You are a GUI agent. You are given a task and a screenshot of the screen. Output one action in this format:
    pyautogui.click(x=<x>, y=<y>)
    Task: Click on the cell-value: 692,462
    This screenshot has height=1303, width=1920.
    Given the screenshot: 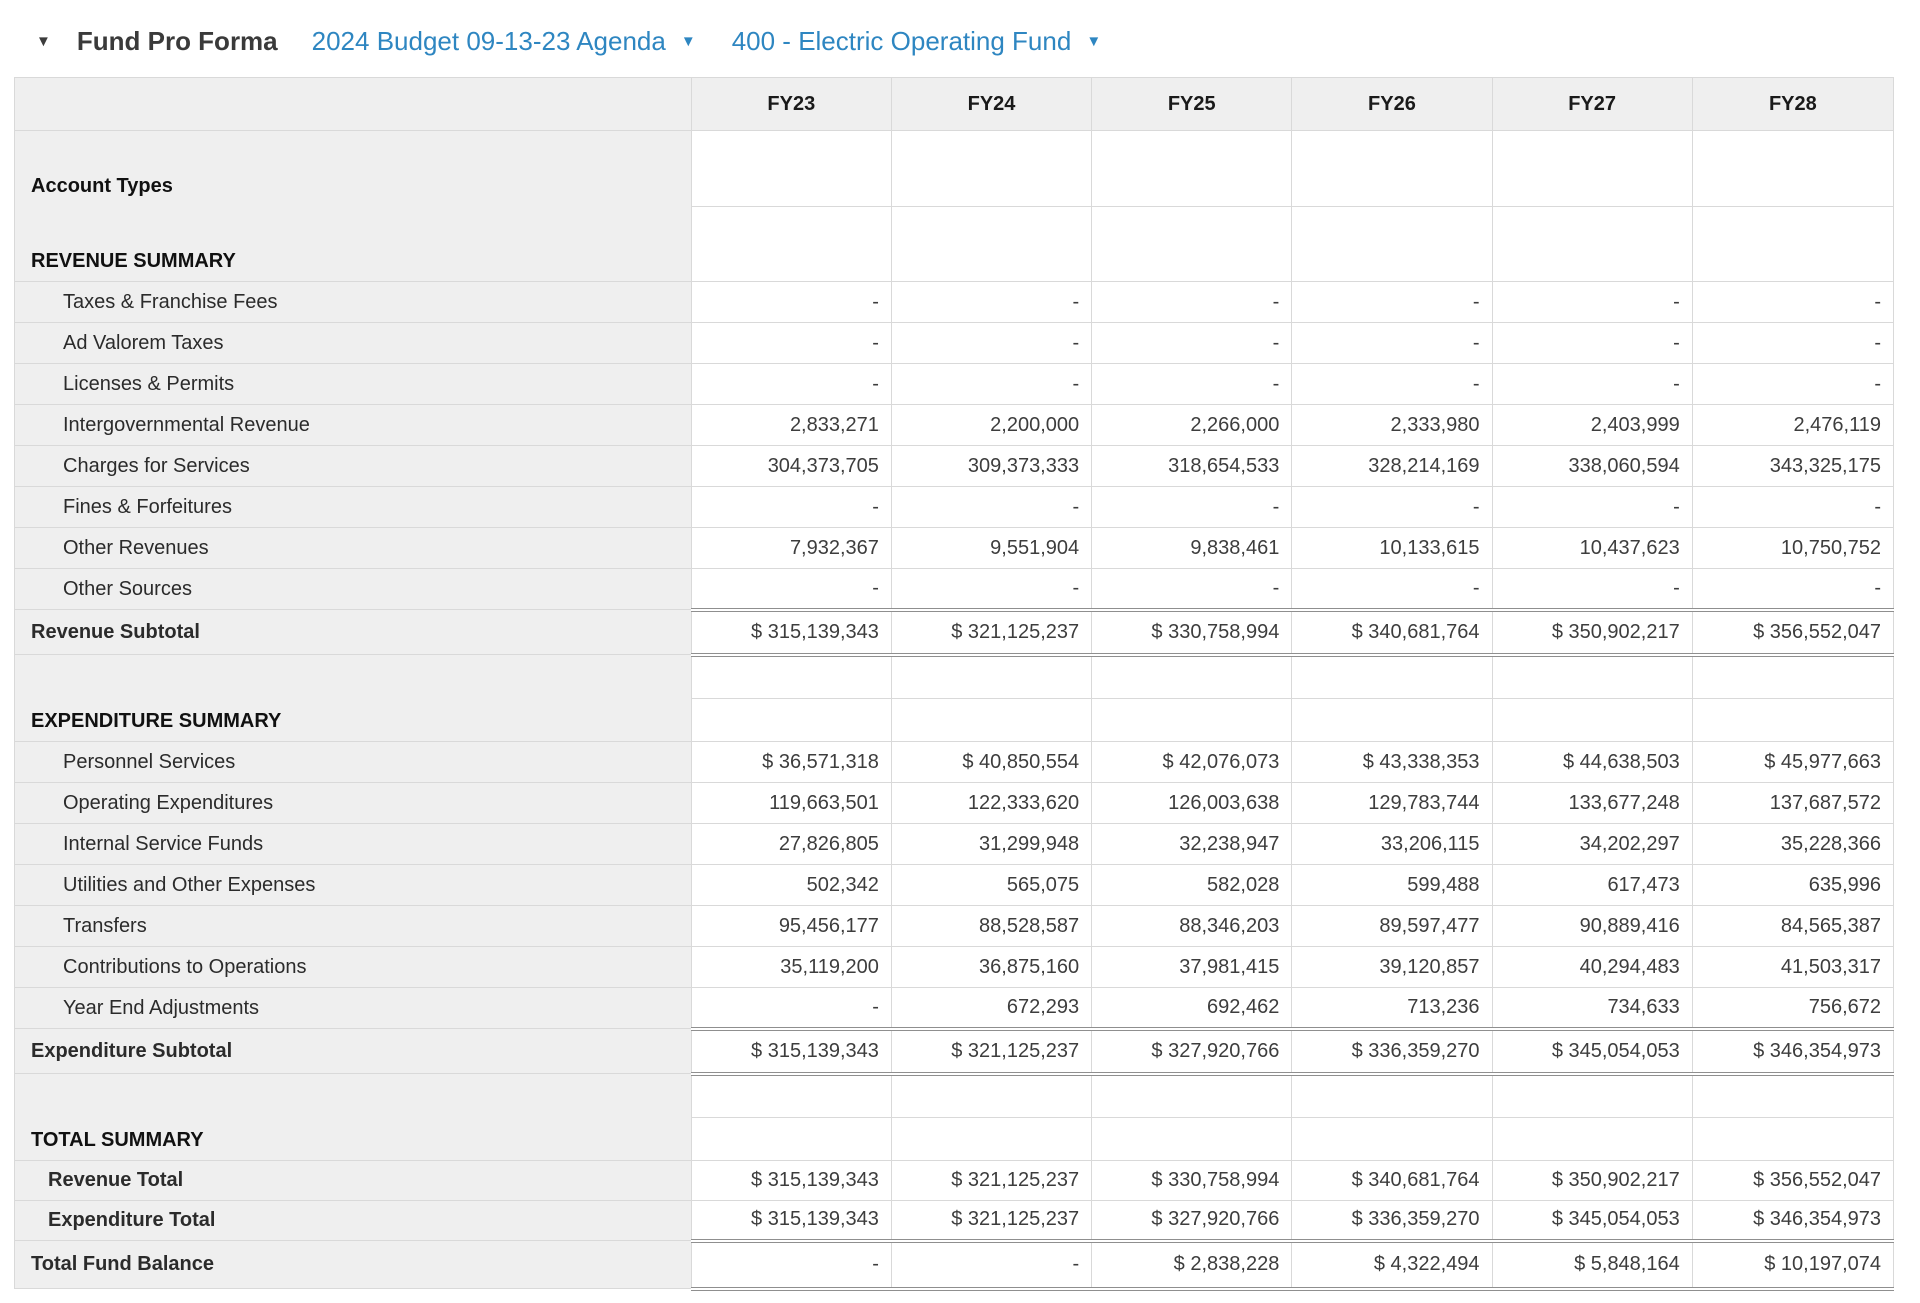 What is the action you would take?
    pyautogui.click(x=1192, y=1008)
    